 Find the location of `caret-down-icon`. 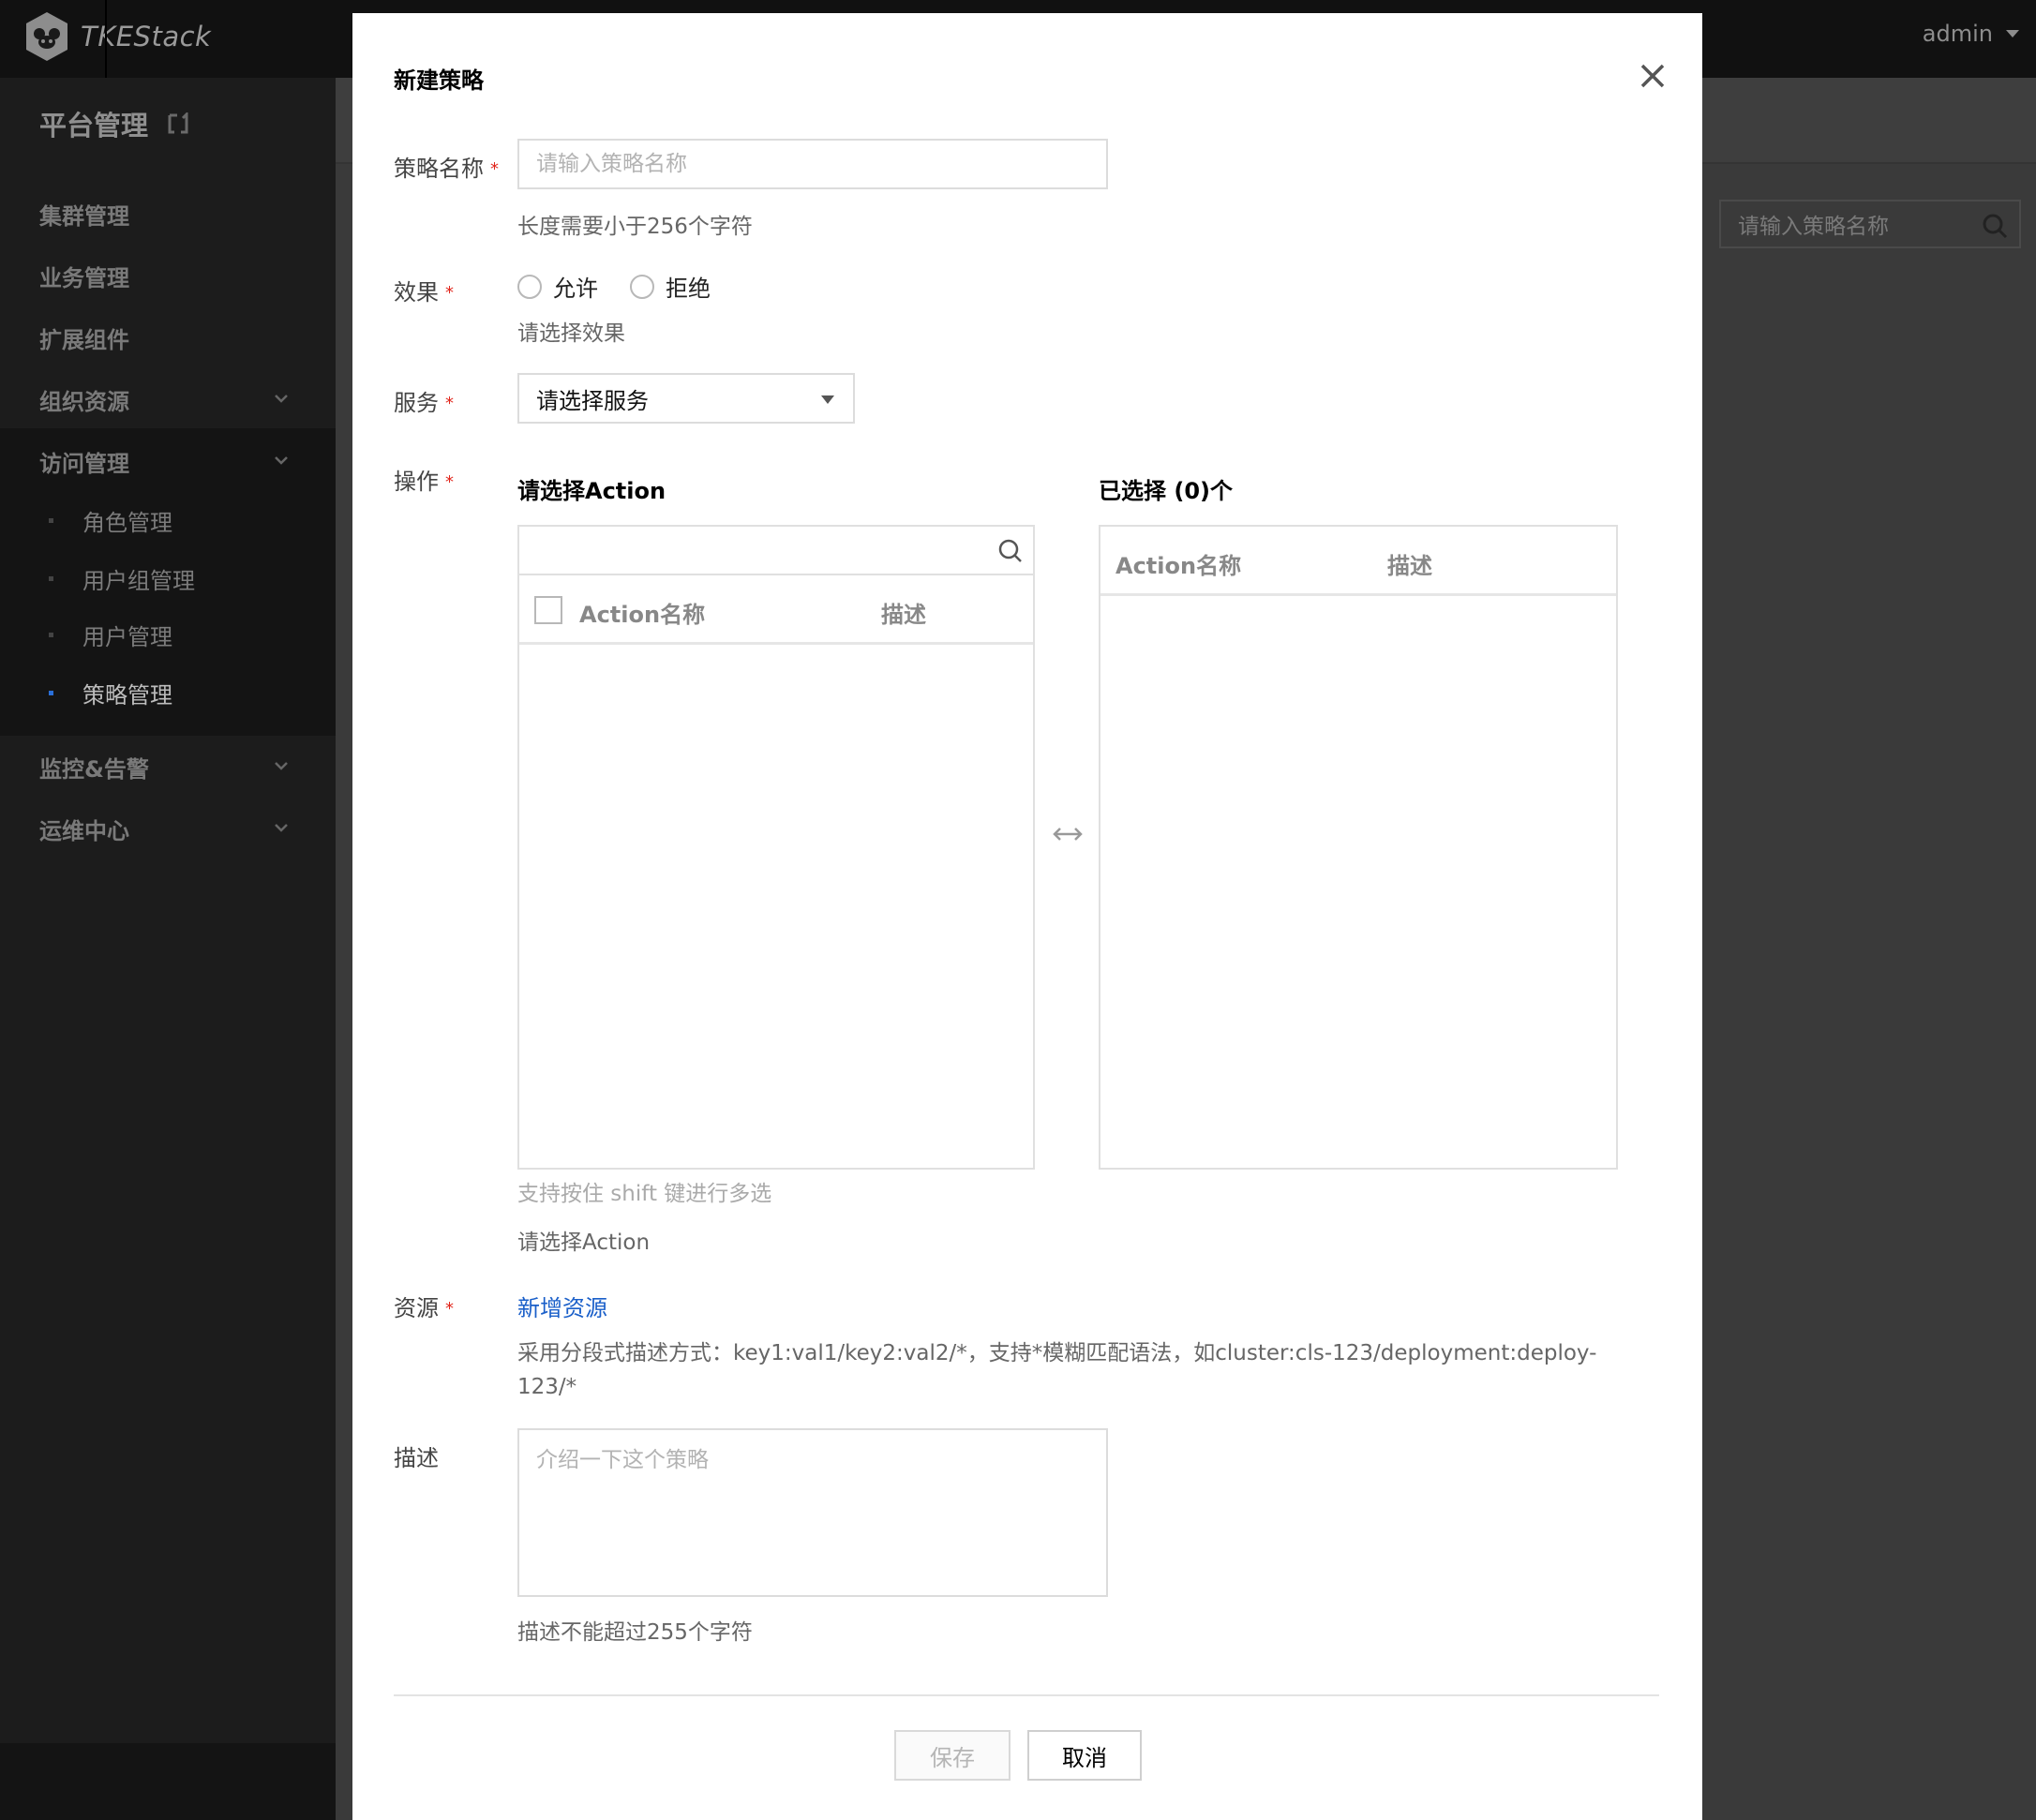

caret-down-icon is located at coordinates (828, 399).